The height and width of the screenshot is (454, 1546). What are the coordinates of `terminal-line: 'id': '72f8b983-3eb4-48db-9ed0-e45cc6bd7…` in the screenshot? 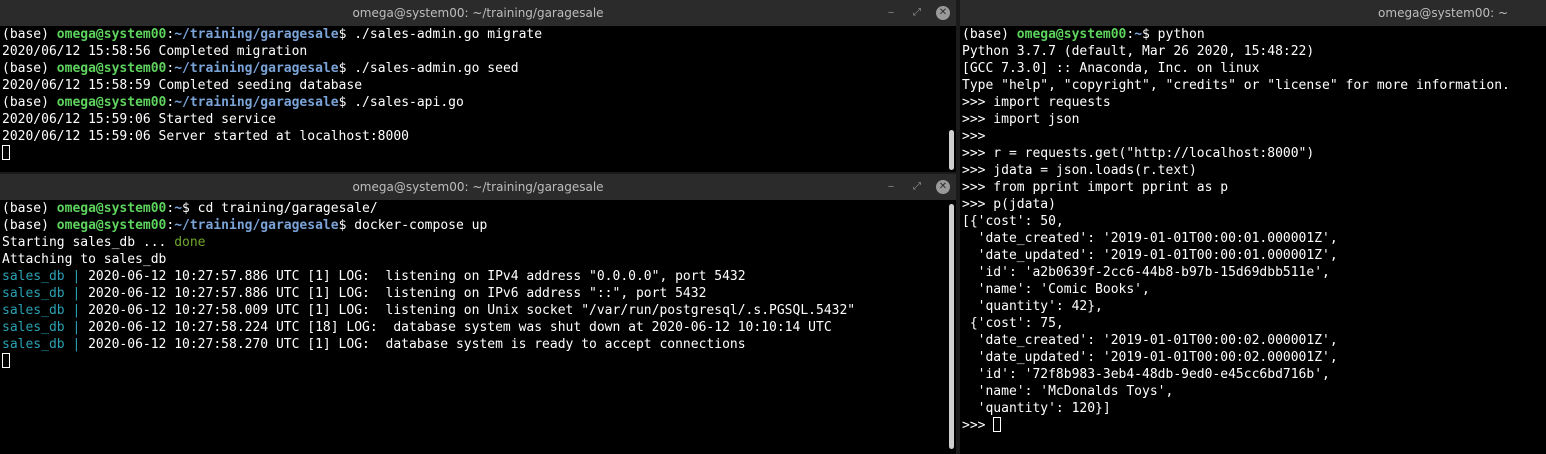 It's located at (1253, 374).